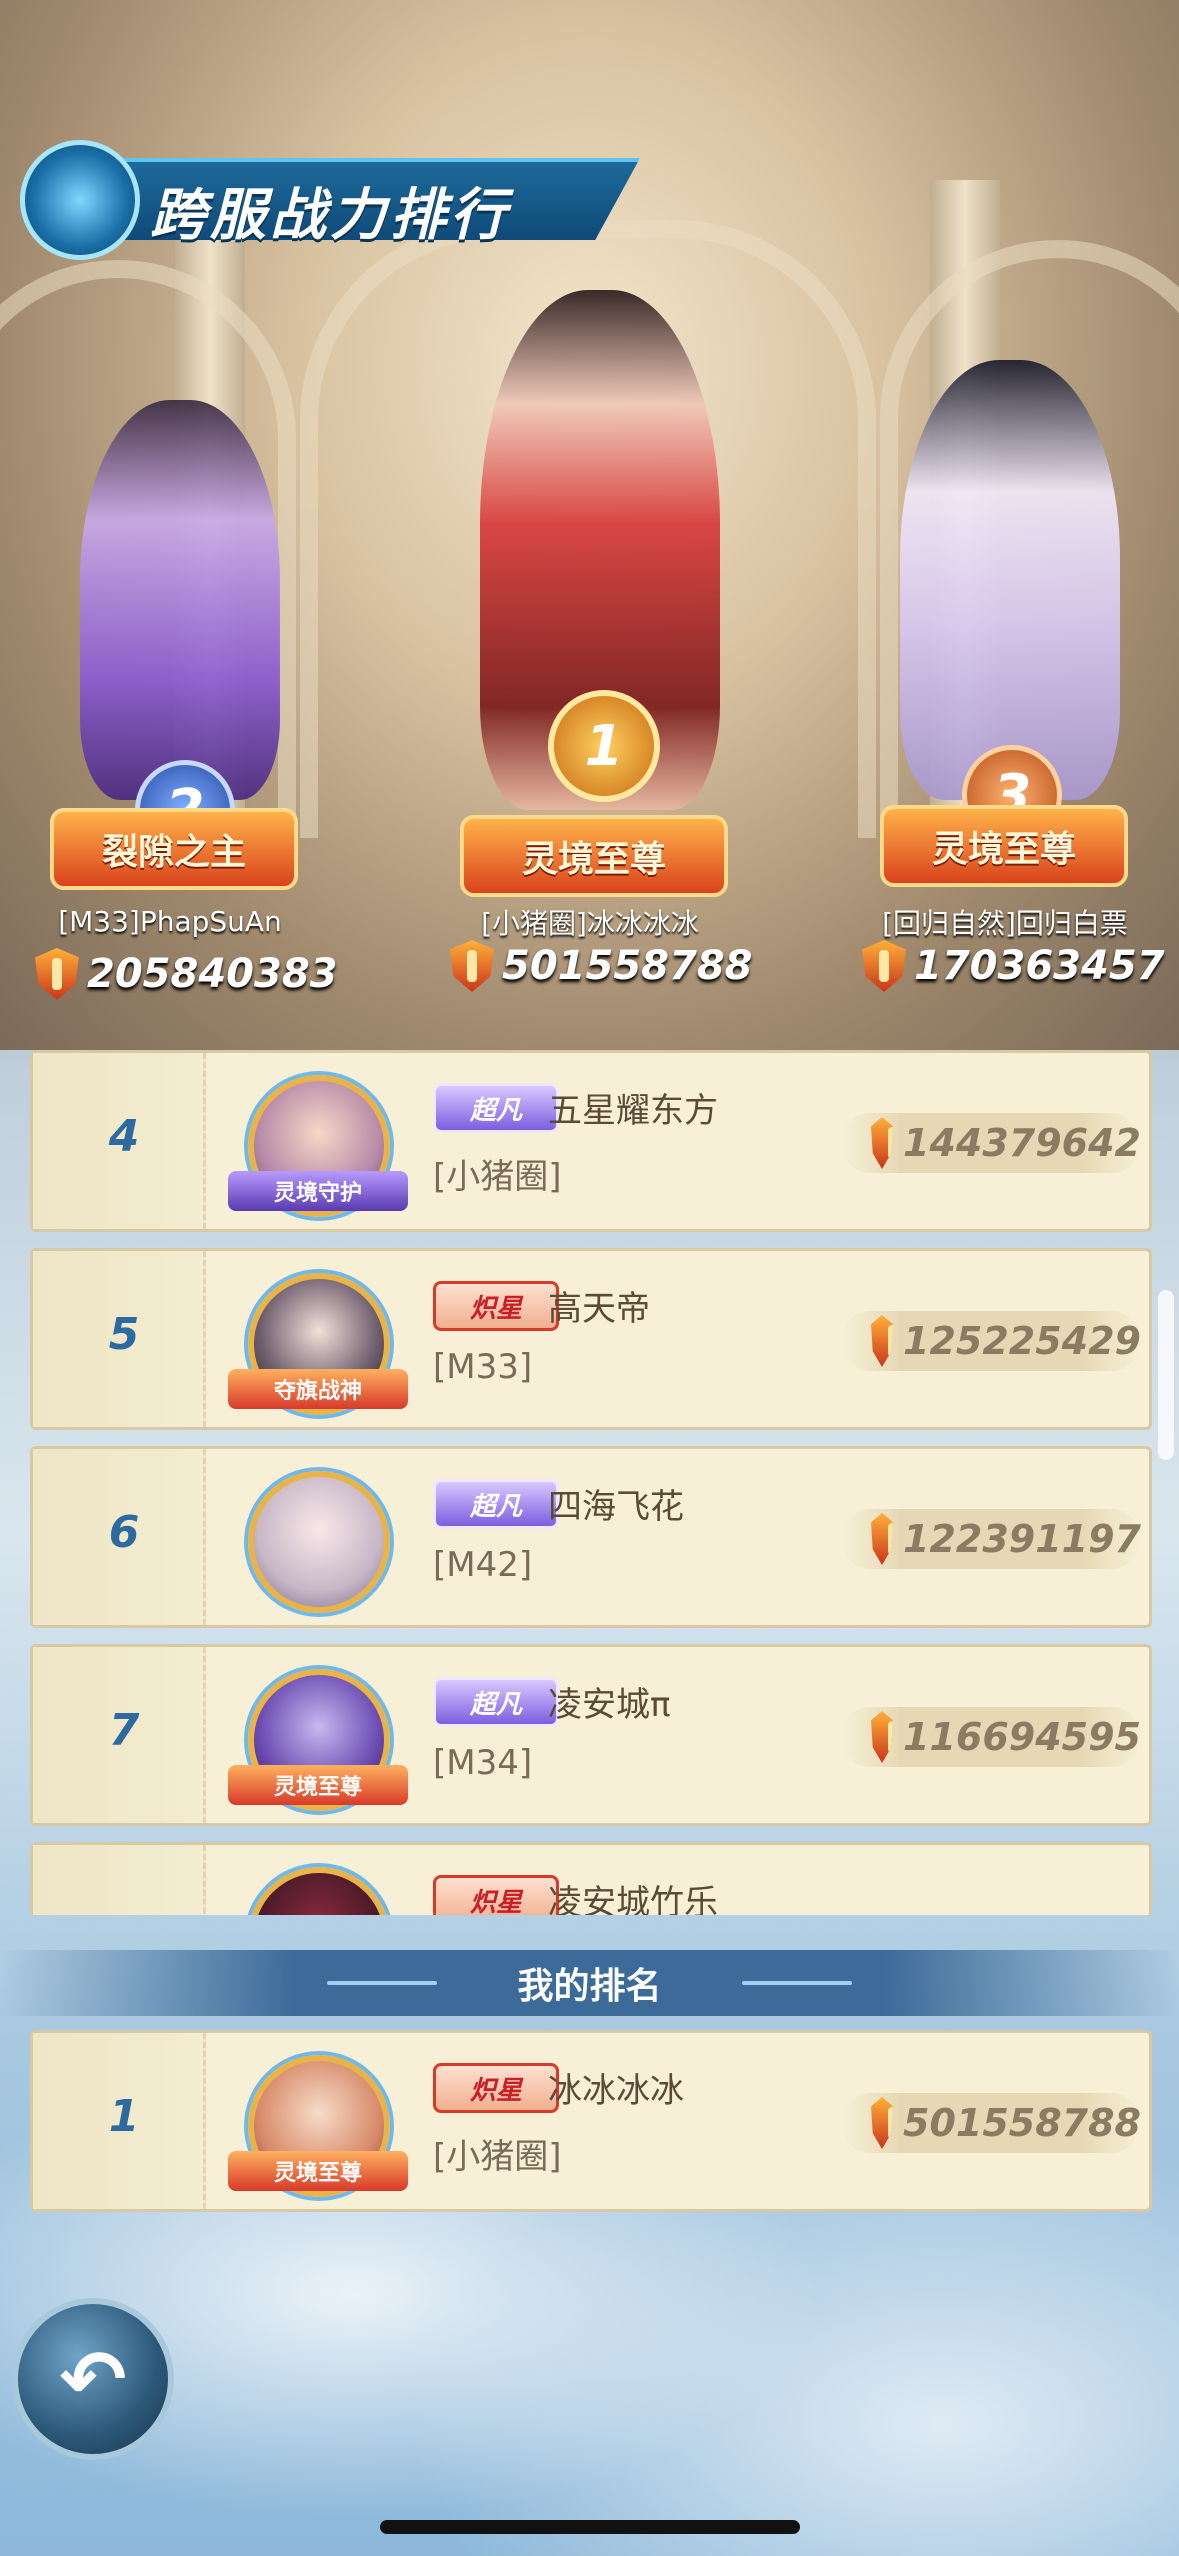  I want to click on rank-number: 1, so click(124, 2116).